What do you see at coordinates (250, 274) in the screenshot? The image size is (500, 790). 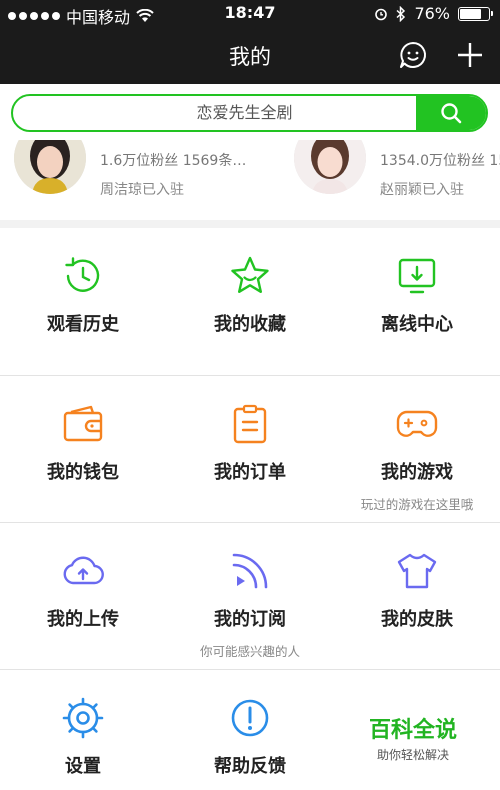 I see `star-icon` at bounding box center [250, 274].